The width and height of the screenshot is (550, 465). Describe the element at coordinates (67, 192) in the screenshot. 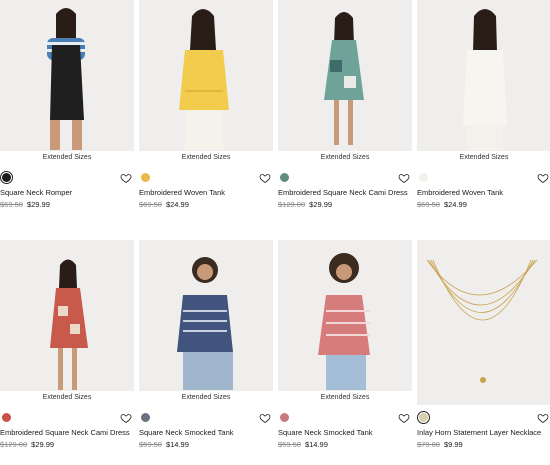

I see `product-name: Square Neck Romper` at that location.